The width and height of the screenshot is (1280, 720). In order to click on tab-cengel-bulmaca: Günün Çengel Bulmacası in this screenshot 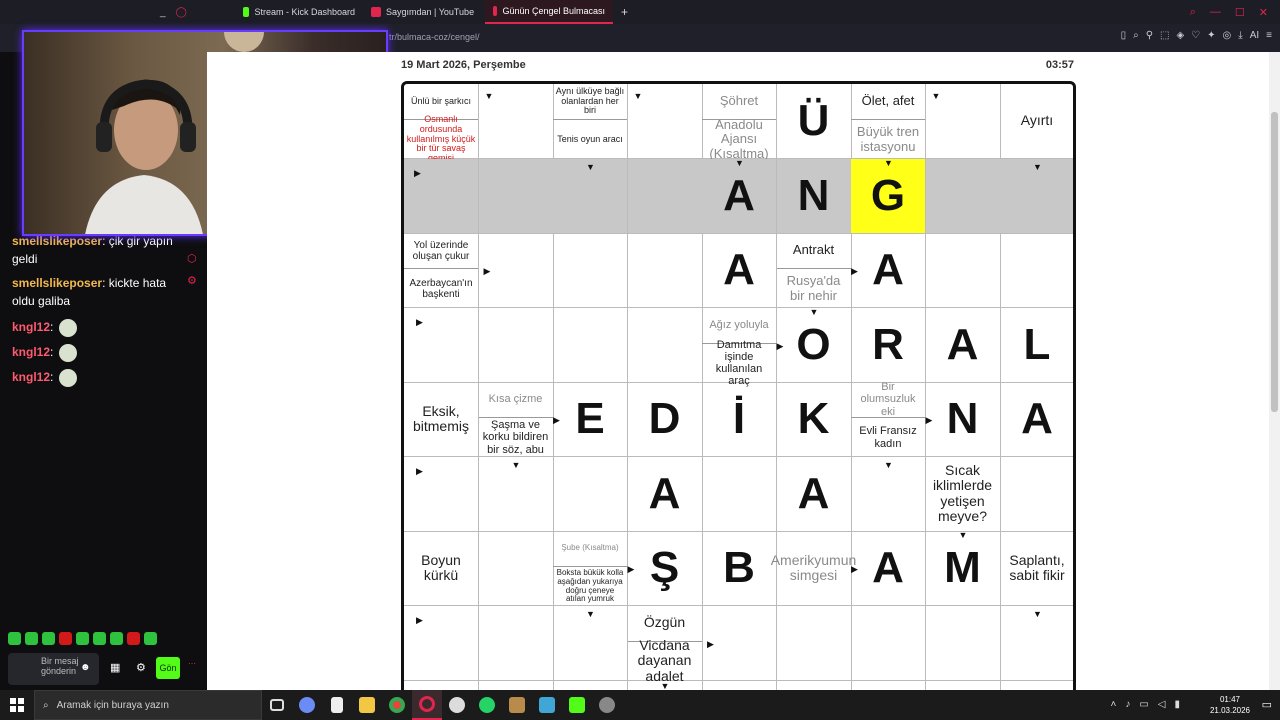, I will do `click(549, 12)`.